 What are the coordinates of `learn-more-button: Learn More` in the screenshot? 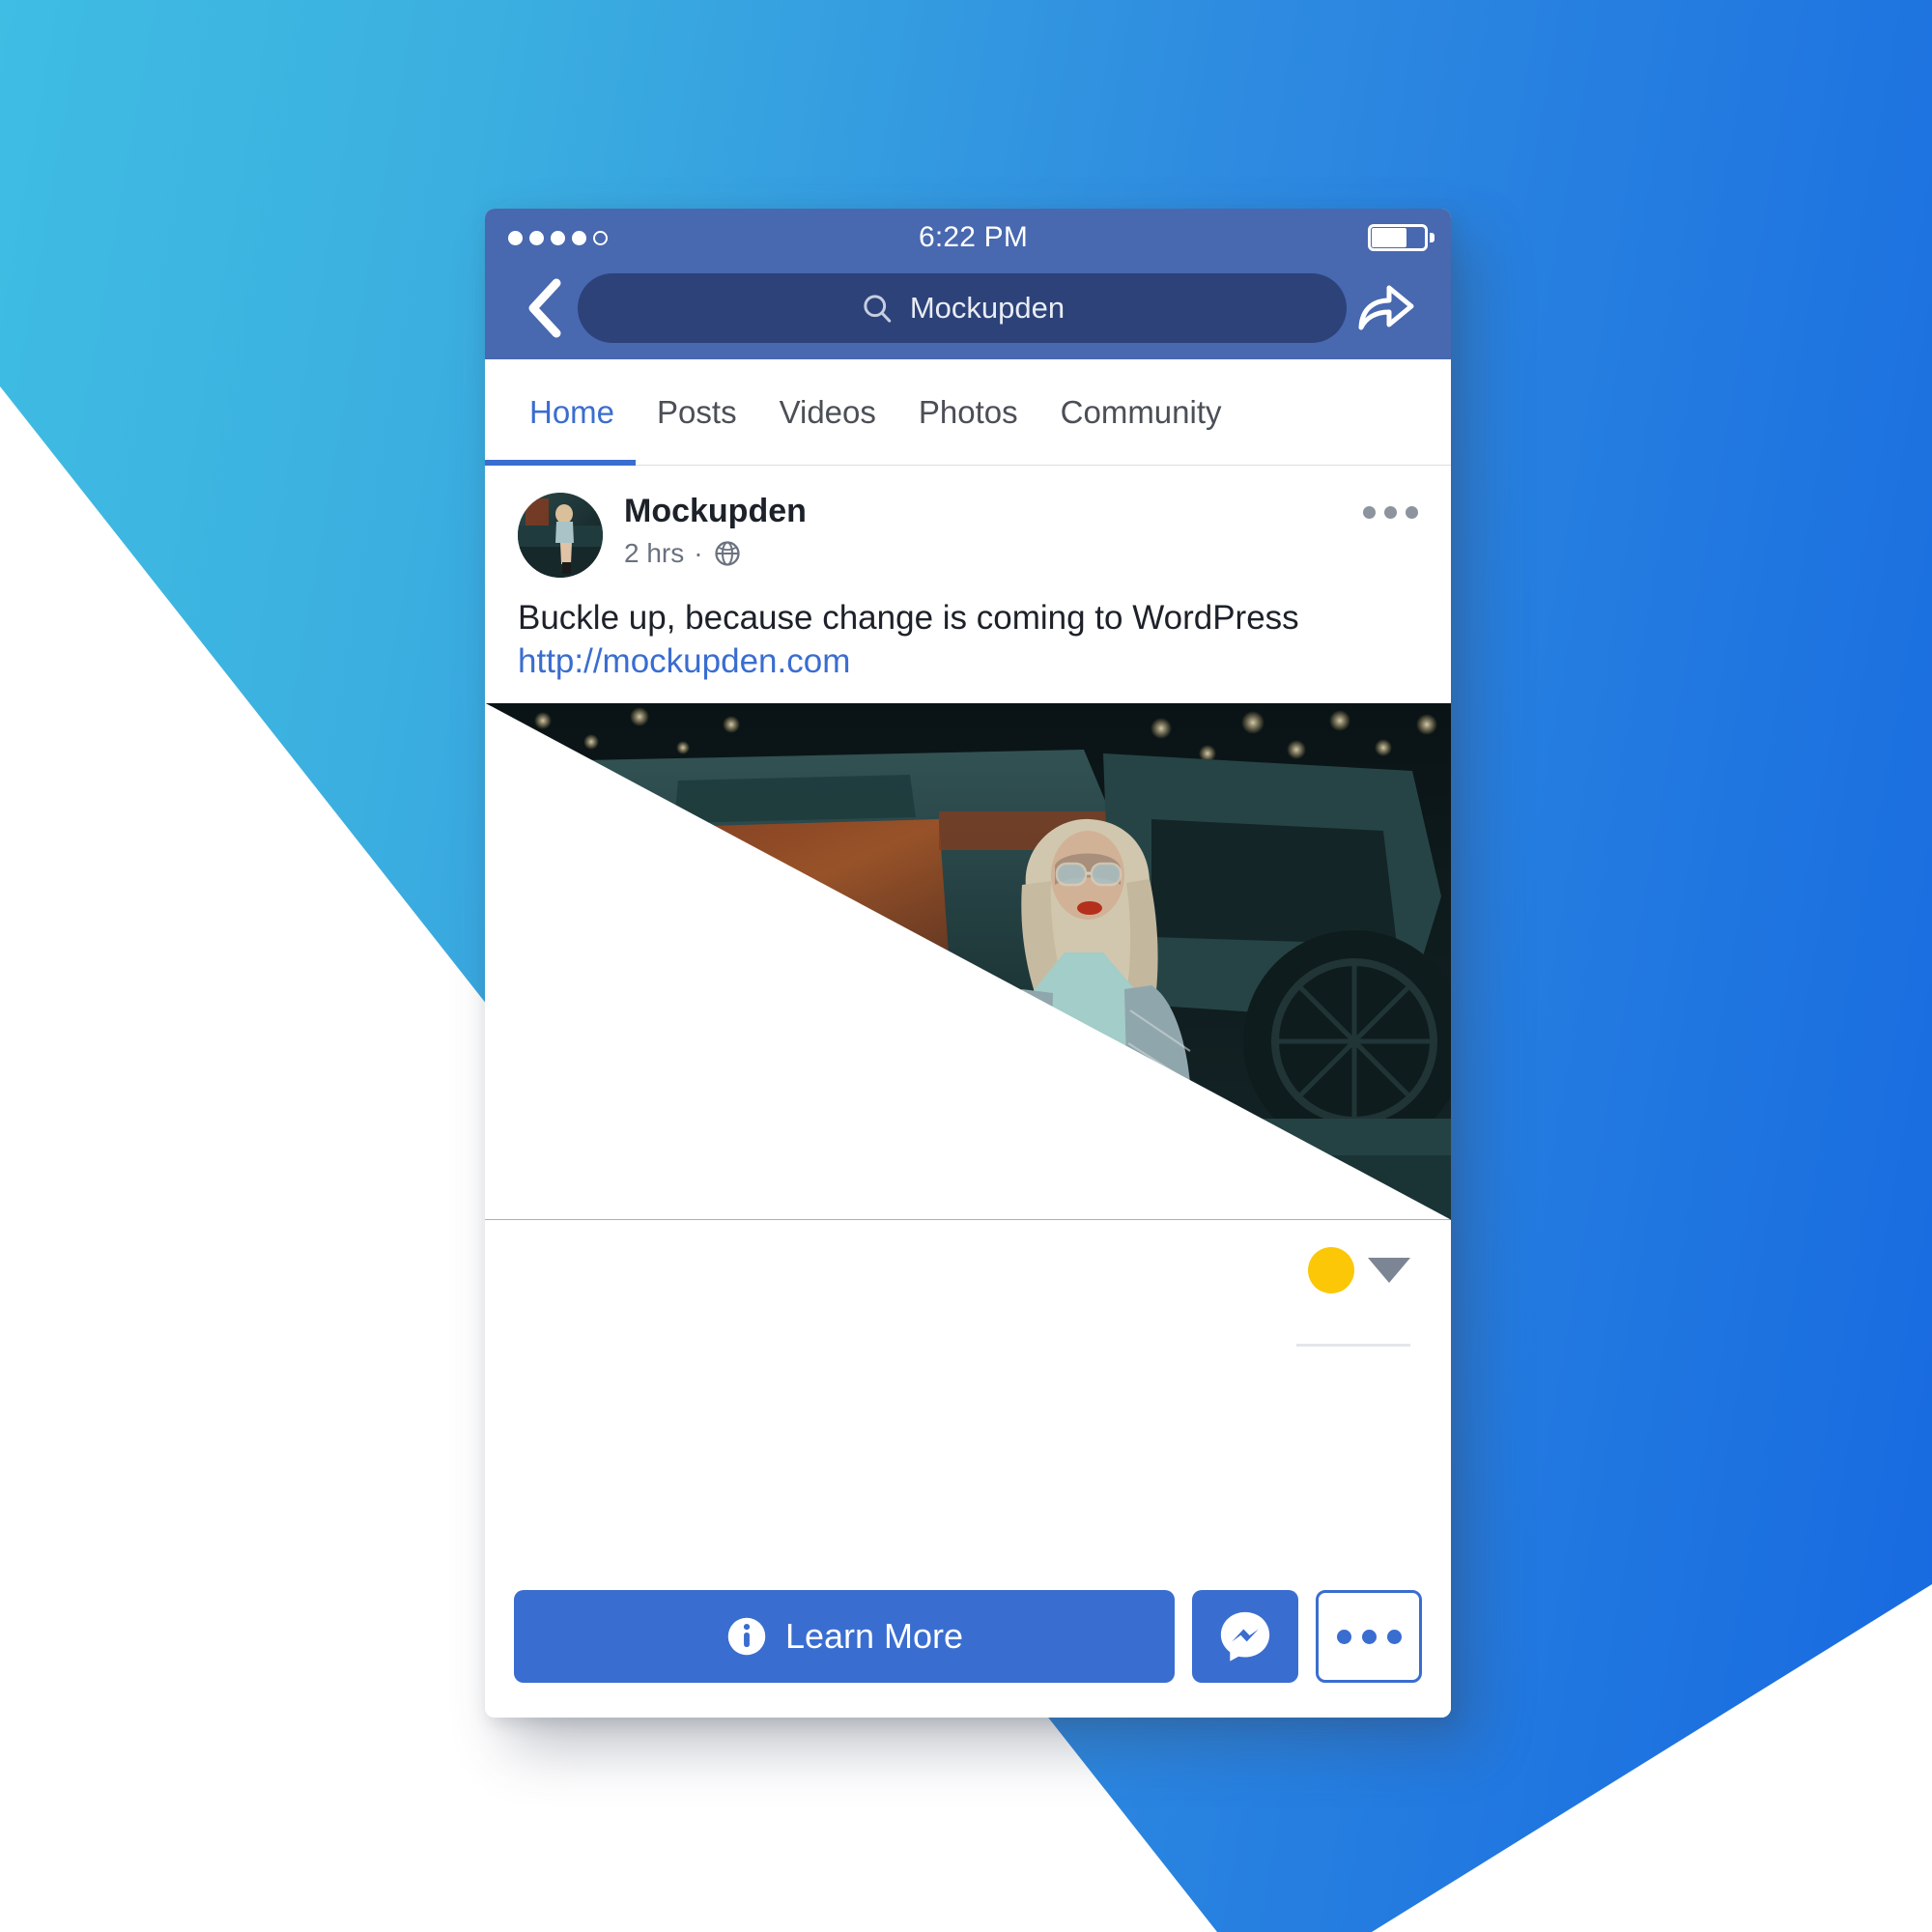 It's located at (844, 1636).